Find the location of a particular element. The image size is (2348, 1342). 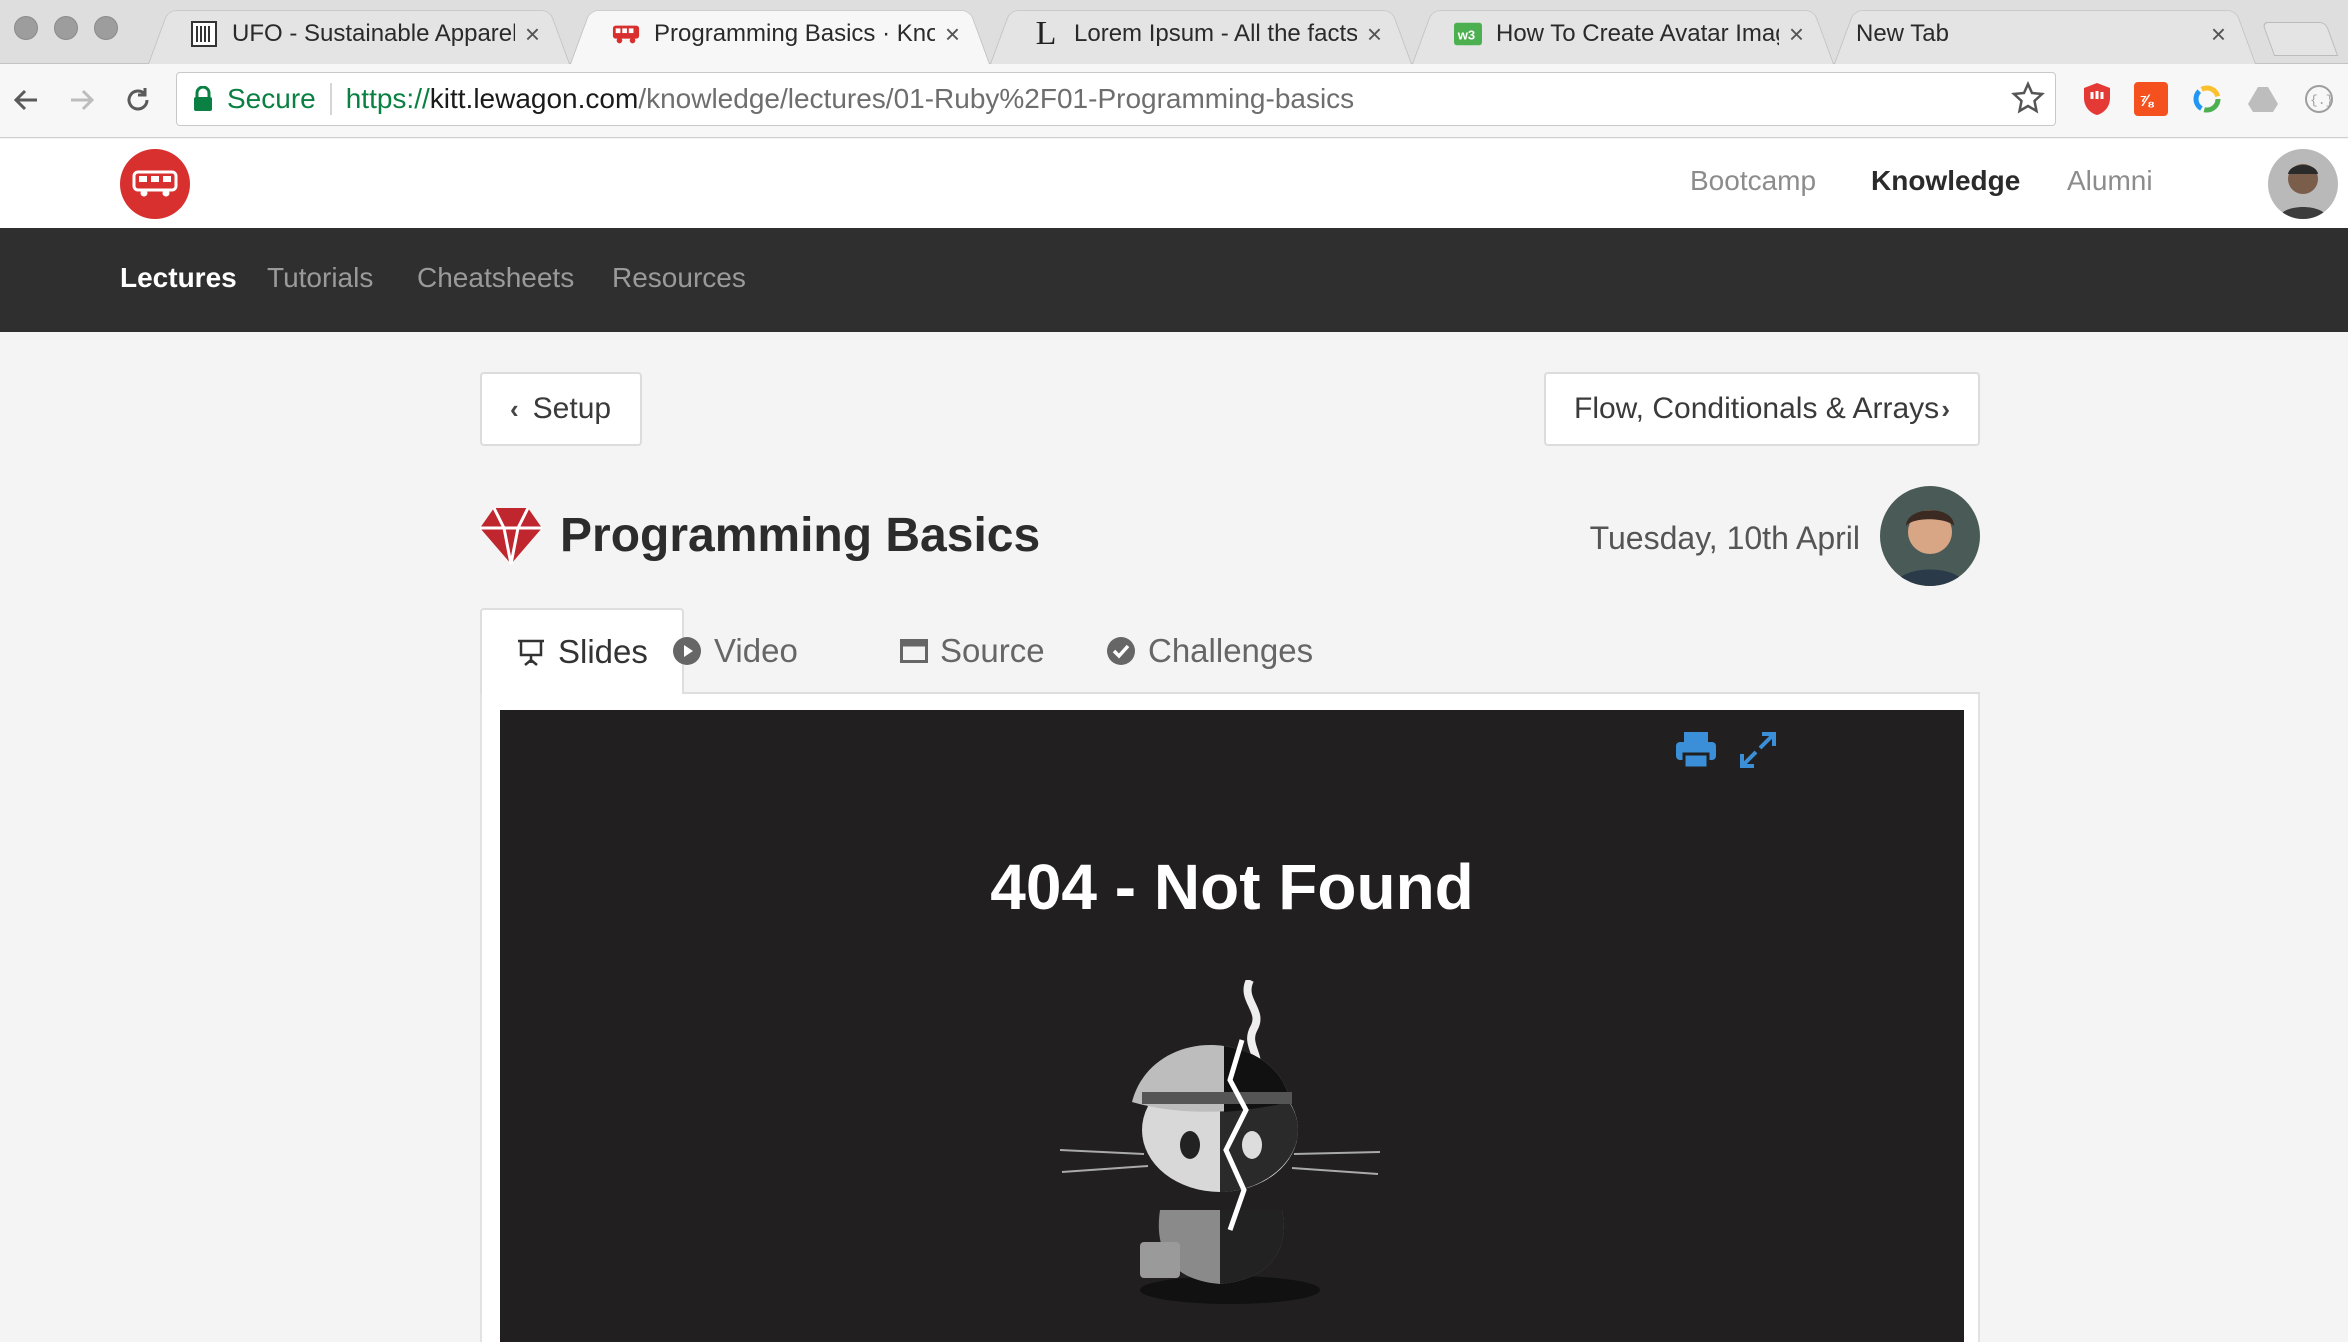

tab-title: Lorem Ipsum - All the facts is located at coordinates (1215, 33).